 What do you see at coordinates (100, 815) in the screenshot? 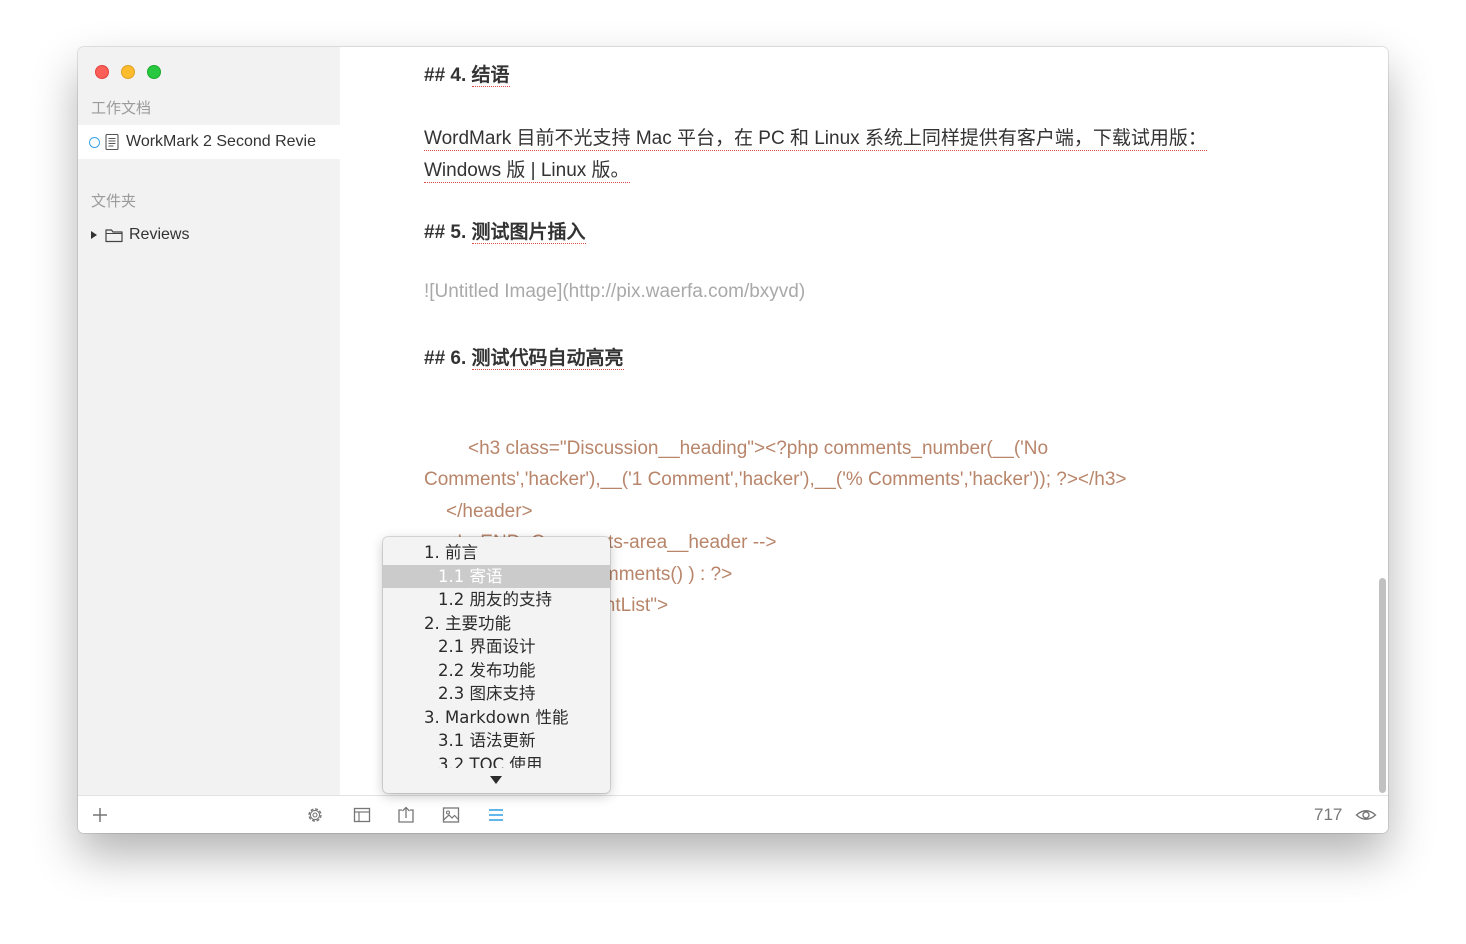
I see `plus-icon` at bounding box center [100, 815].